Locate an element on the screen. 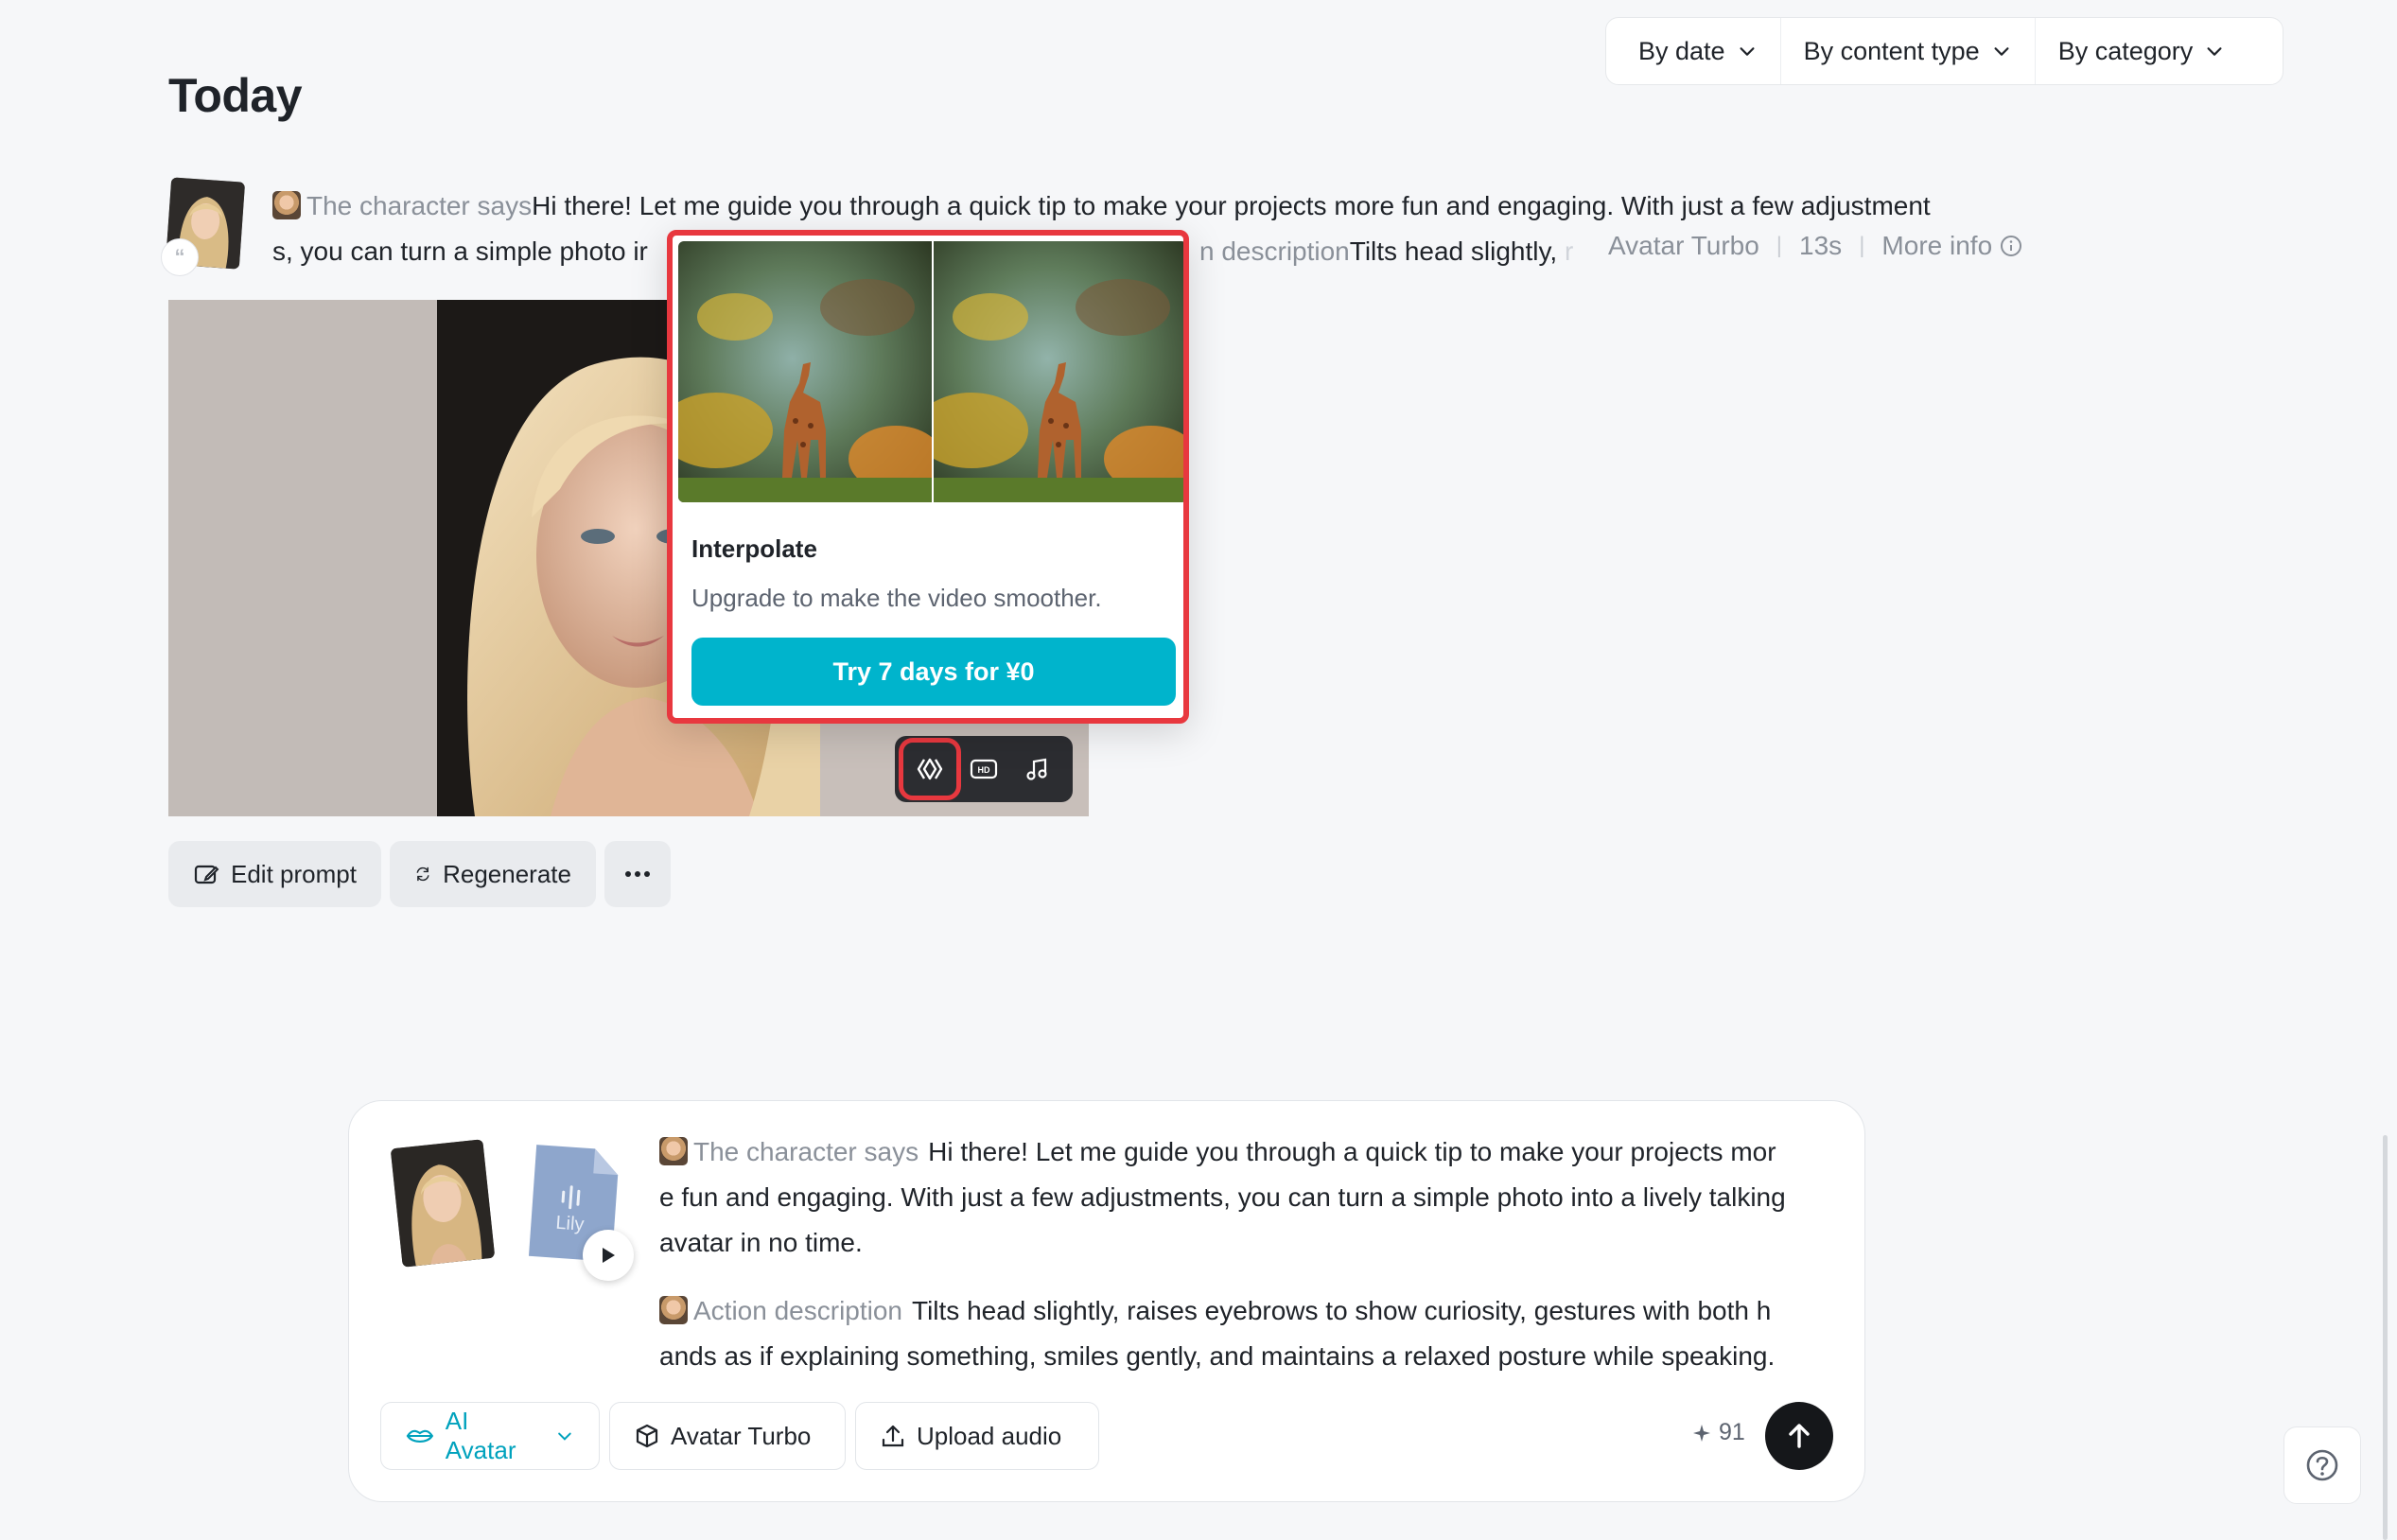  video-toolbar: HD is located at coordinates (984, 769).